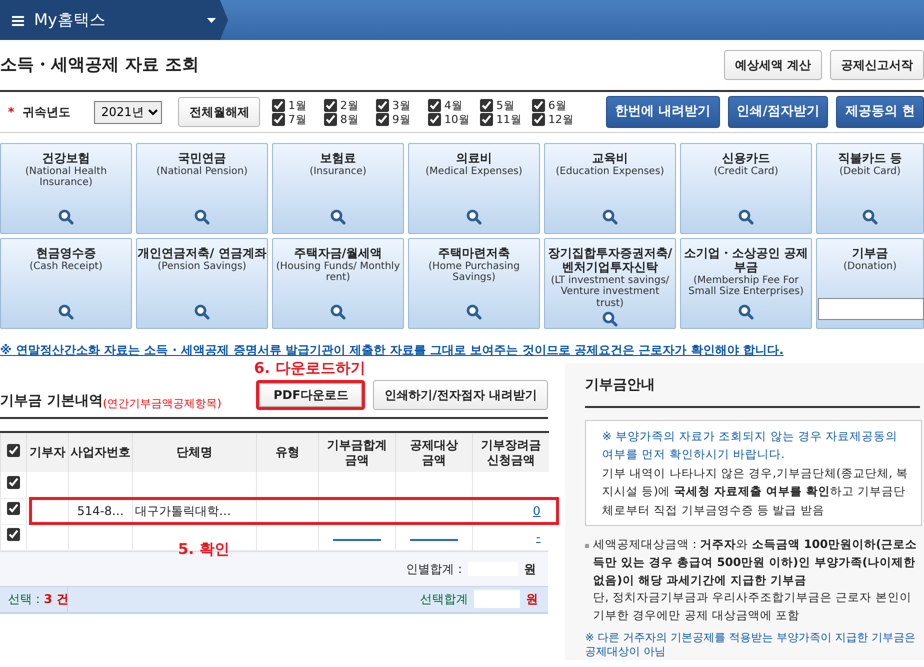 Image resolution: width=924 pixels, height=667 pixels. Describe the element at coordinates (128, 112) in the screenshot. I see `year-select: 2021년` at that location.